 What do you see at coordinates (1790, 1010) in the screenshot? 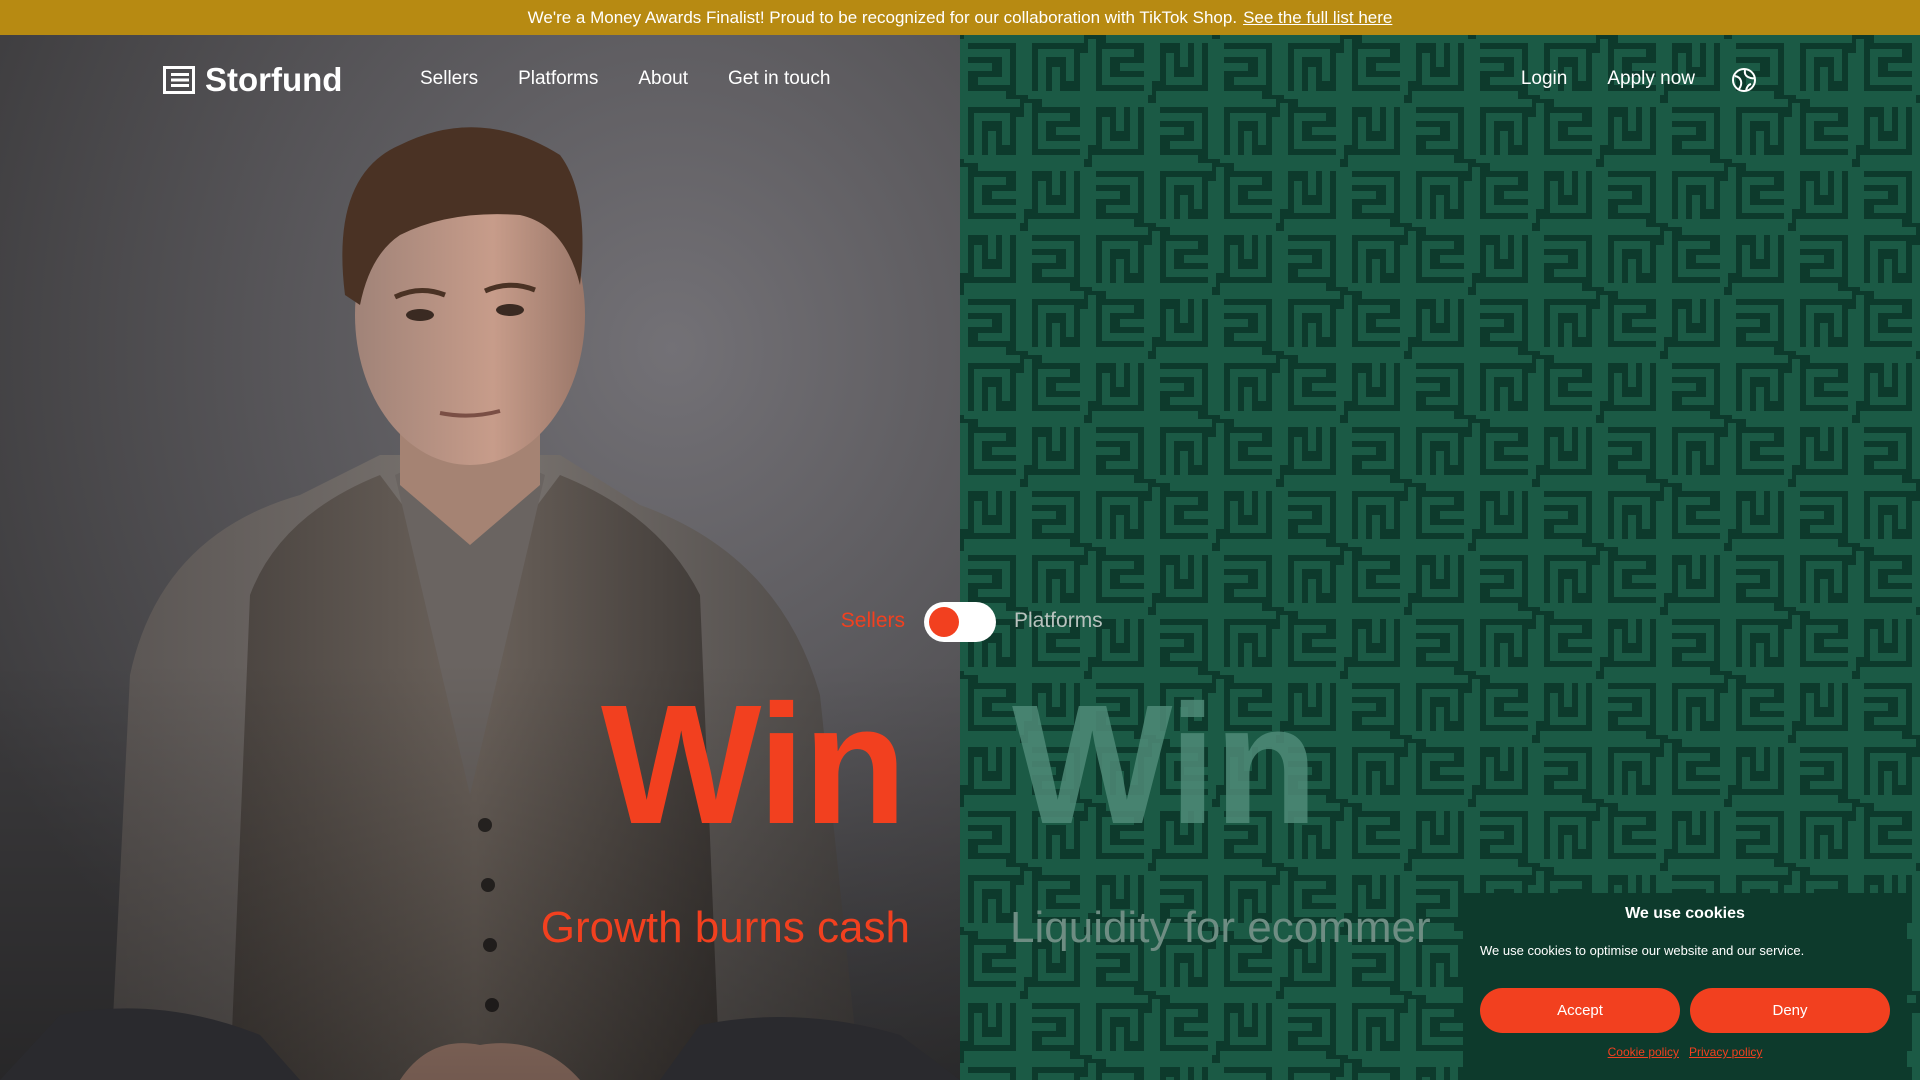
I see `deny-cookies-button: Deny` at bounding box center [1790, 1010].